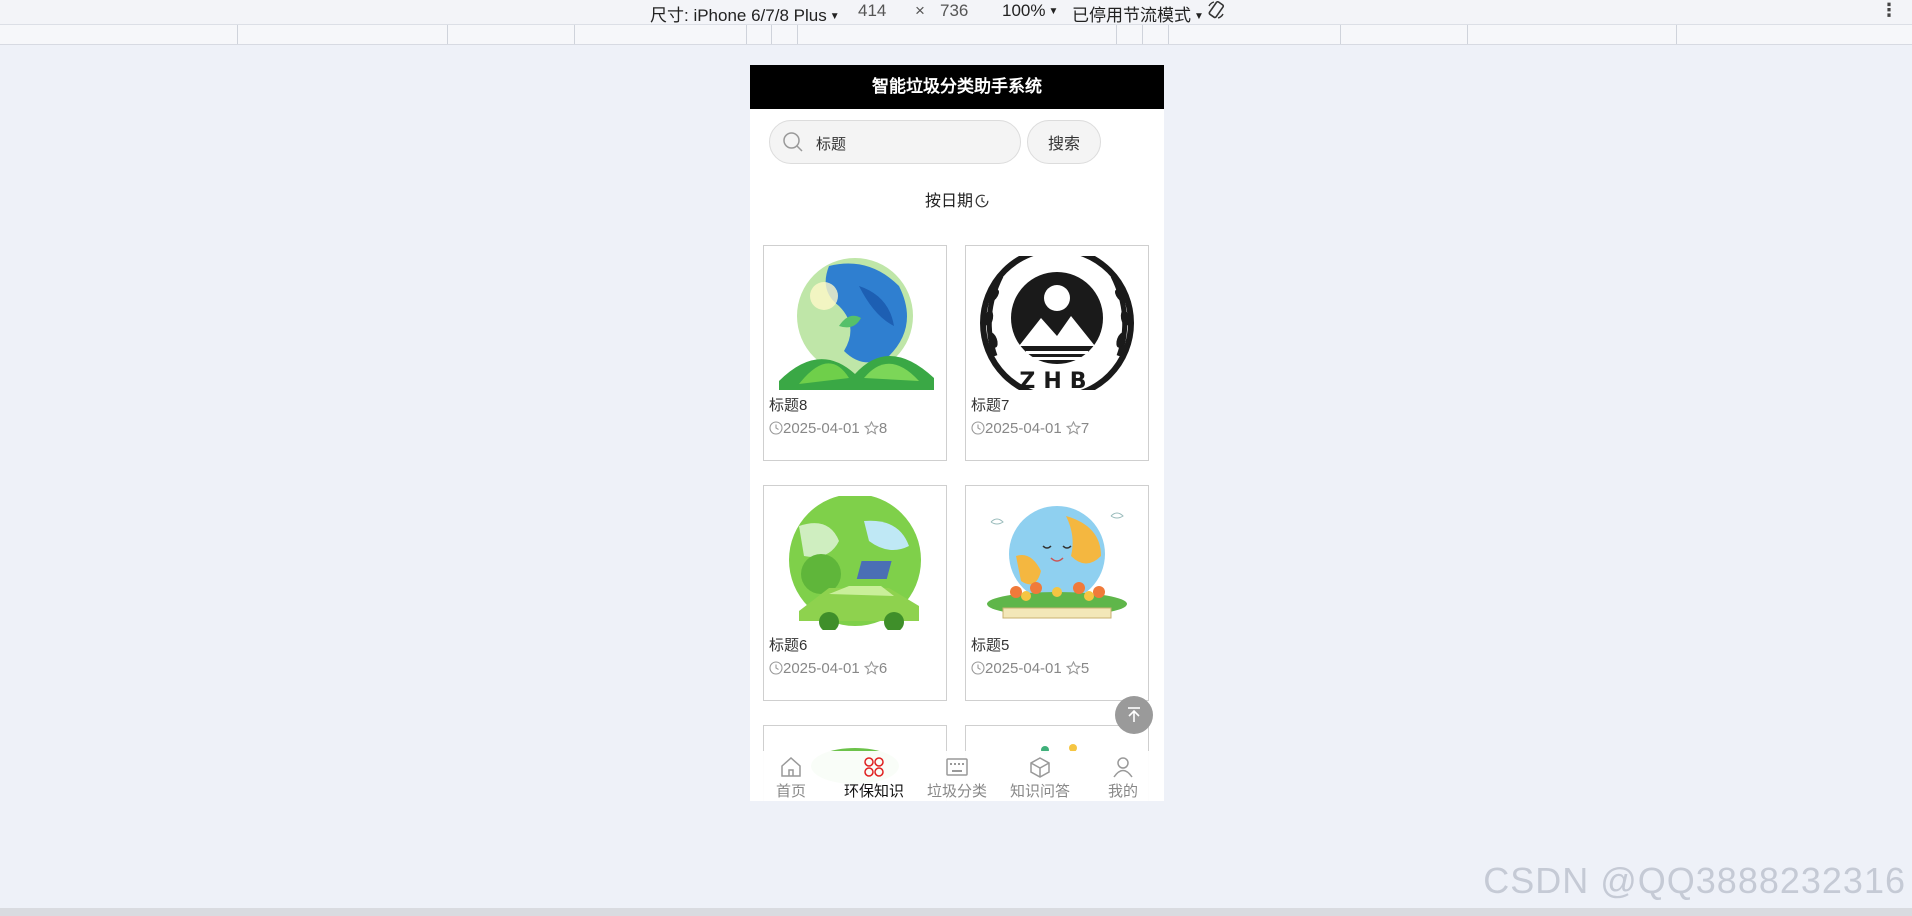 The height and width of the screenshot is (916, 1912). I want to click on card-title: 标题6, so click(788, 645).